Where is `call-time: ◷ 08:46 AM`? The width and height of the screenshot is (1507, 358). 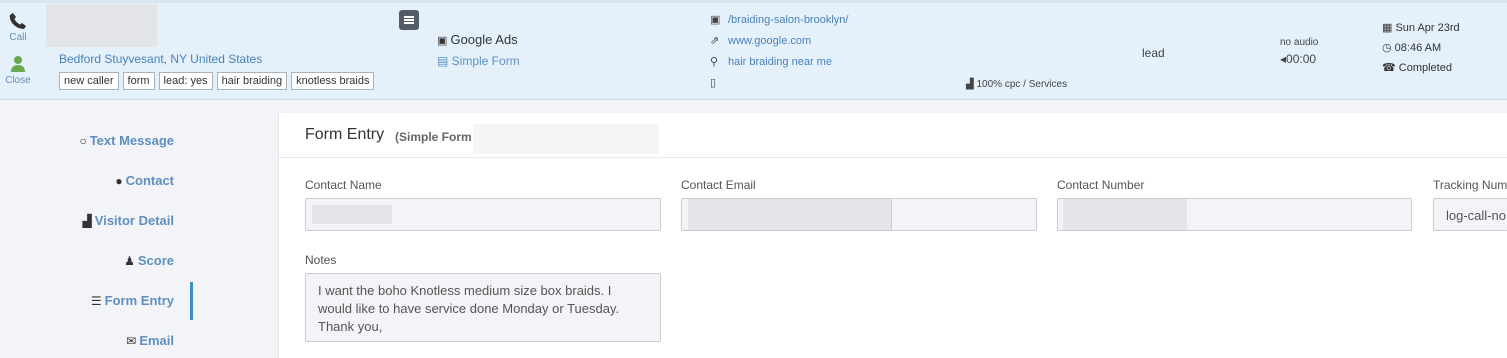 call-time: ◷ 08:46 AM is located at coordinates (1412, 48).